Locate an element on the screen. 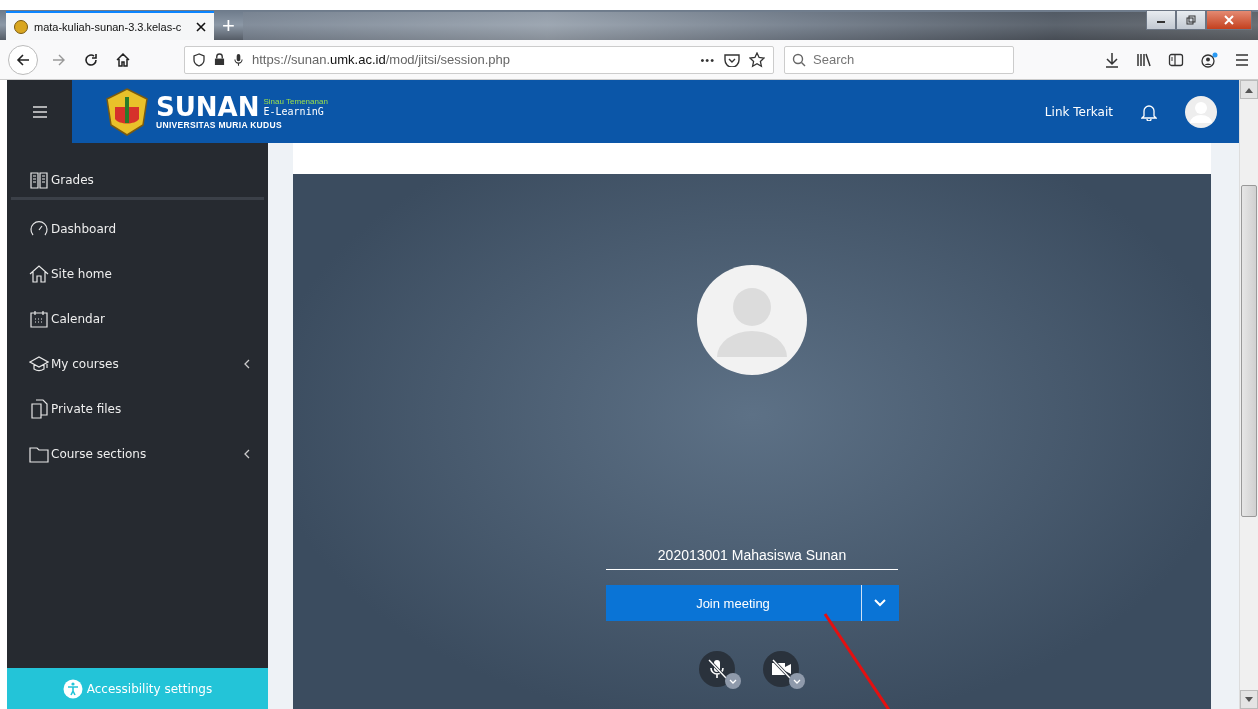  library-icon is located at coordinates (1144, 59).